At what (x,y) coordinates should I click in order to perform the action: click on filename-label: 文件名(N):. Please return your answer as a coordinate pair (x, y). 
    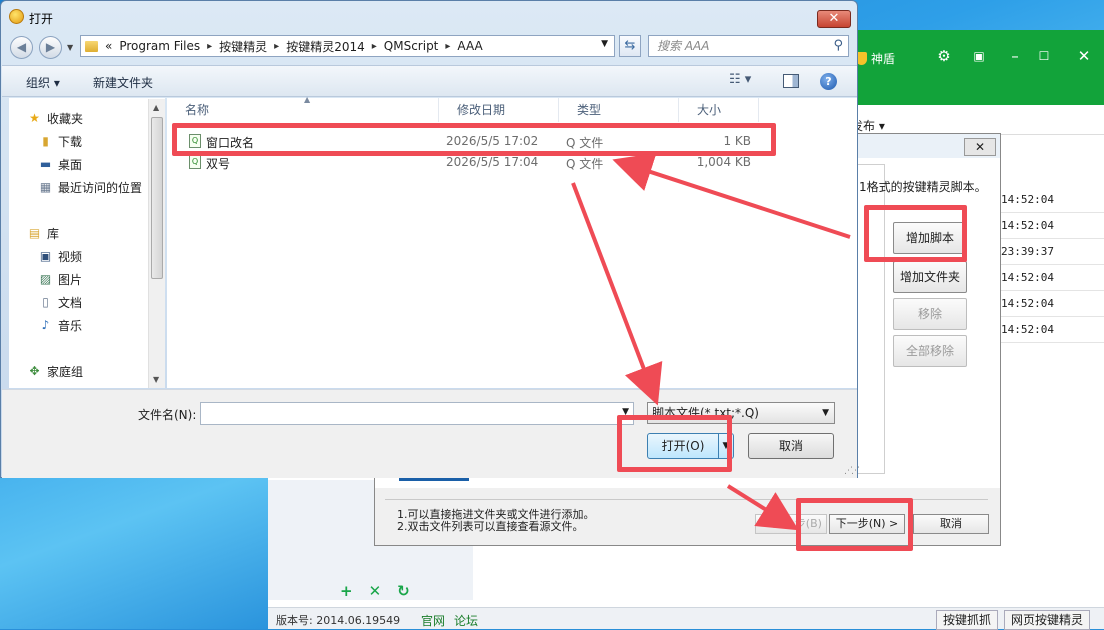
    Looking at the image, I should click on (167, 415).